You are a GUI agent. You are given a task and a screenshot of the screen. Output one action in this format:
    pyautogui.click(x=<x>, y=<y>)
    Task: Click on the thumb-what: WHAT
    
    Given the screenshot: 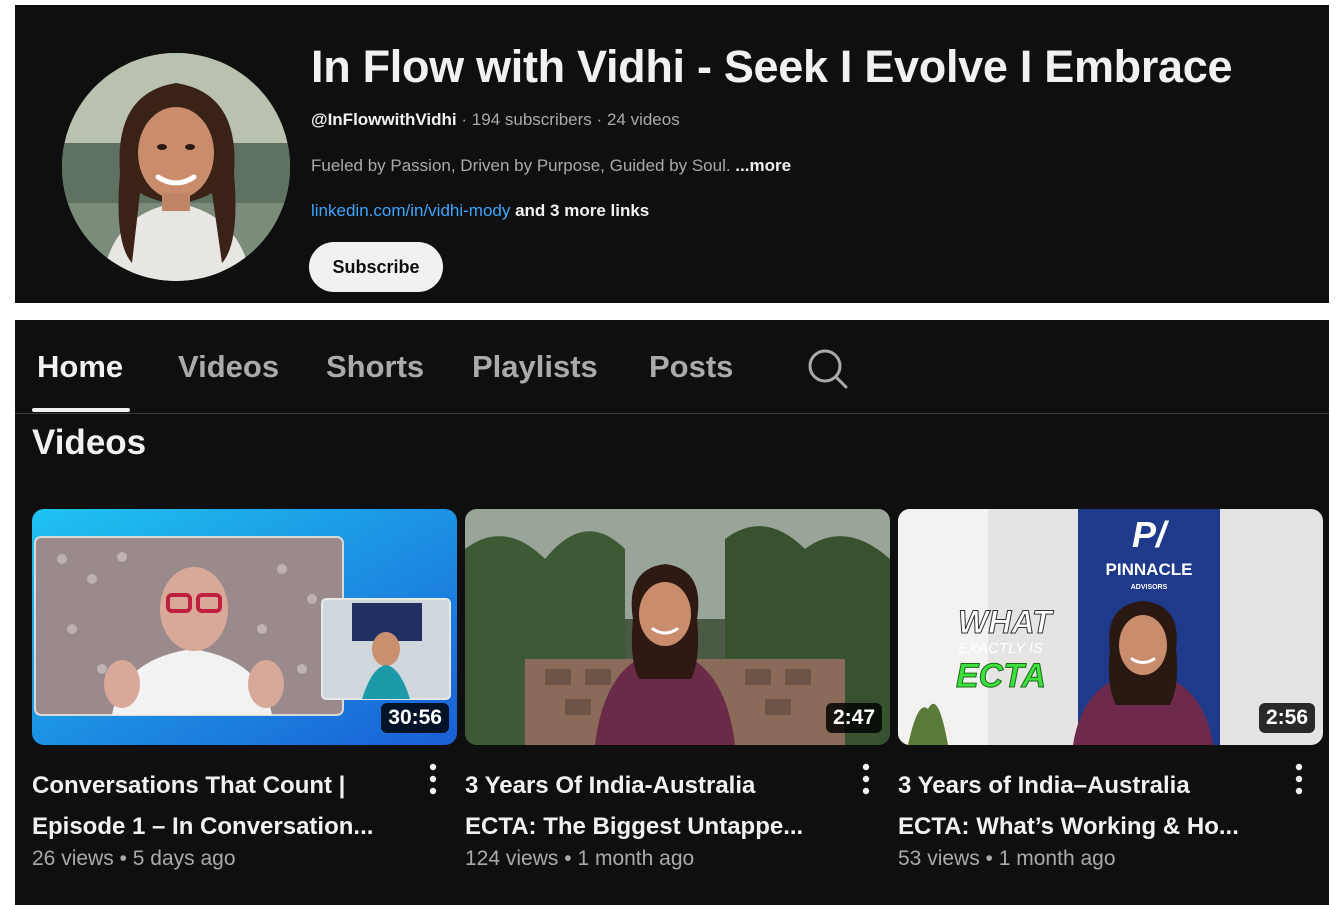 What is the action you would take?
    pyautogui.click(x=1006, y=622)
    